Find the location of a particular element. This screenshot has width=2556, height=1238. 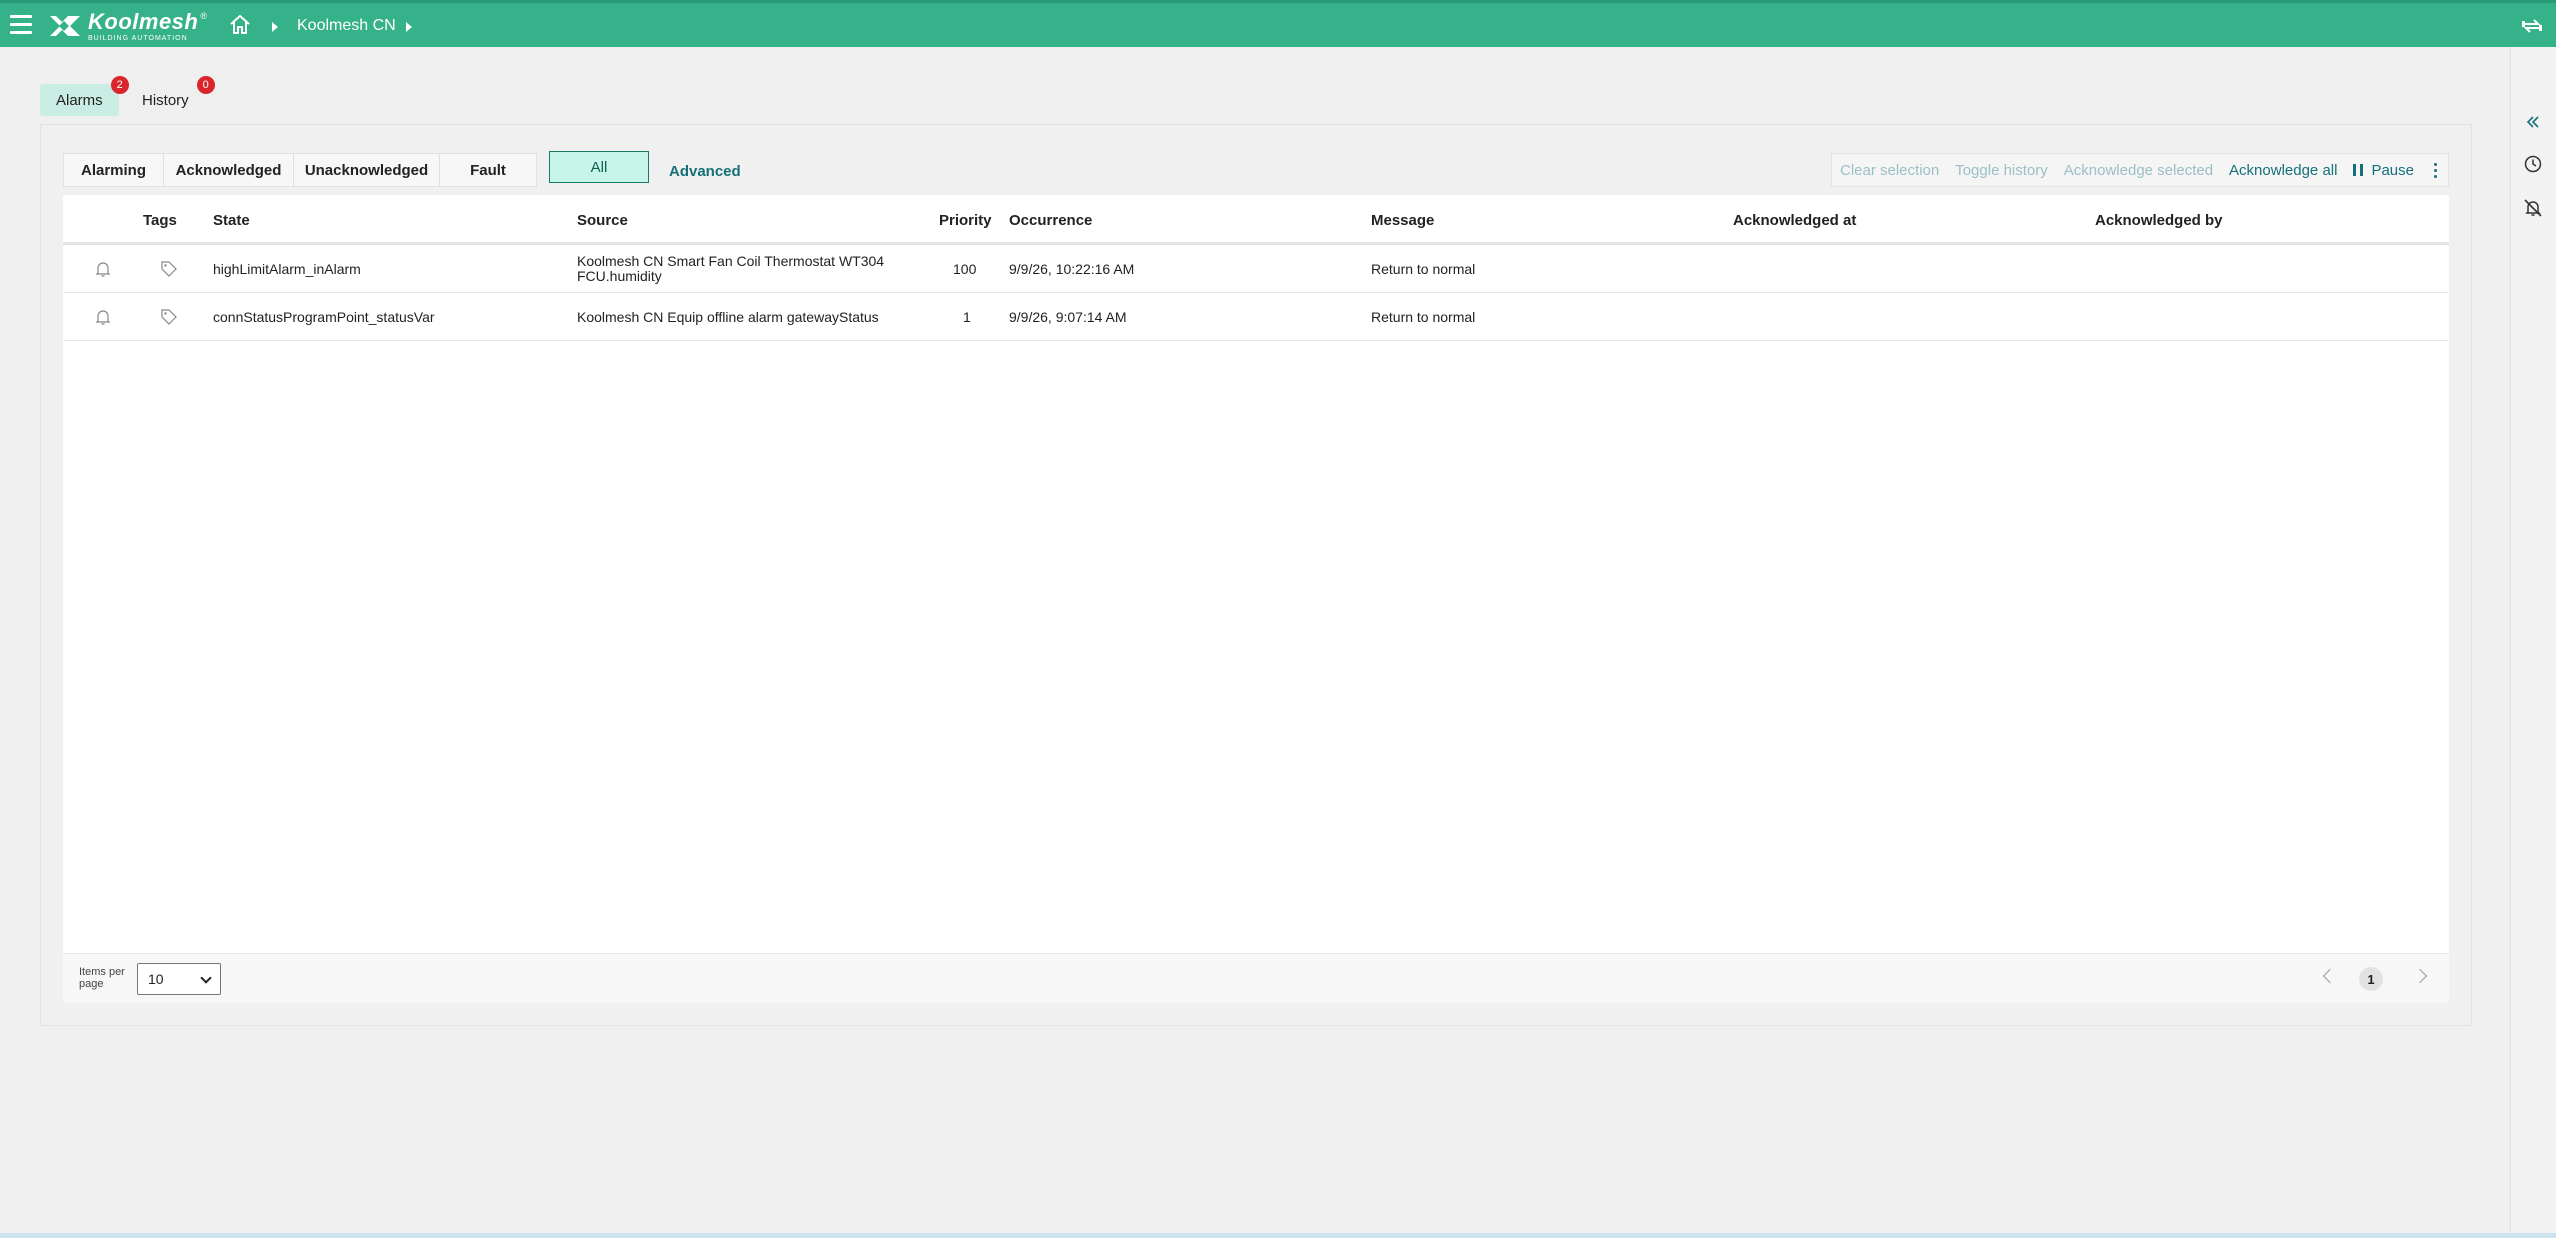

filter-acknowledged: Acknowledged is located at coordinates (229, 170).